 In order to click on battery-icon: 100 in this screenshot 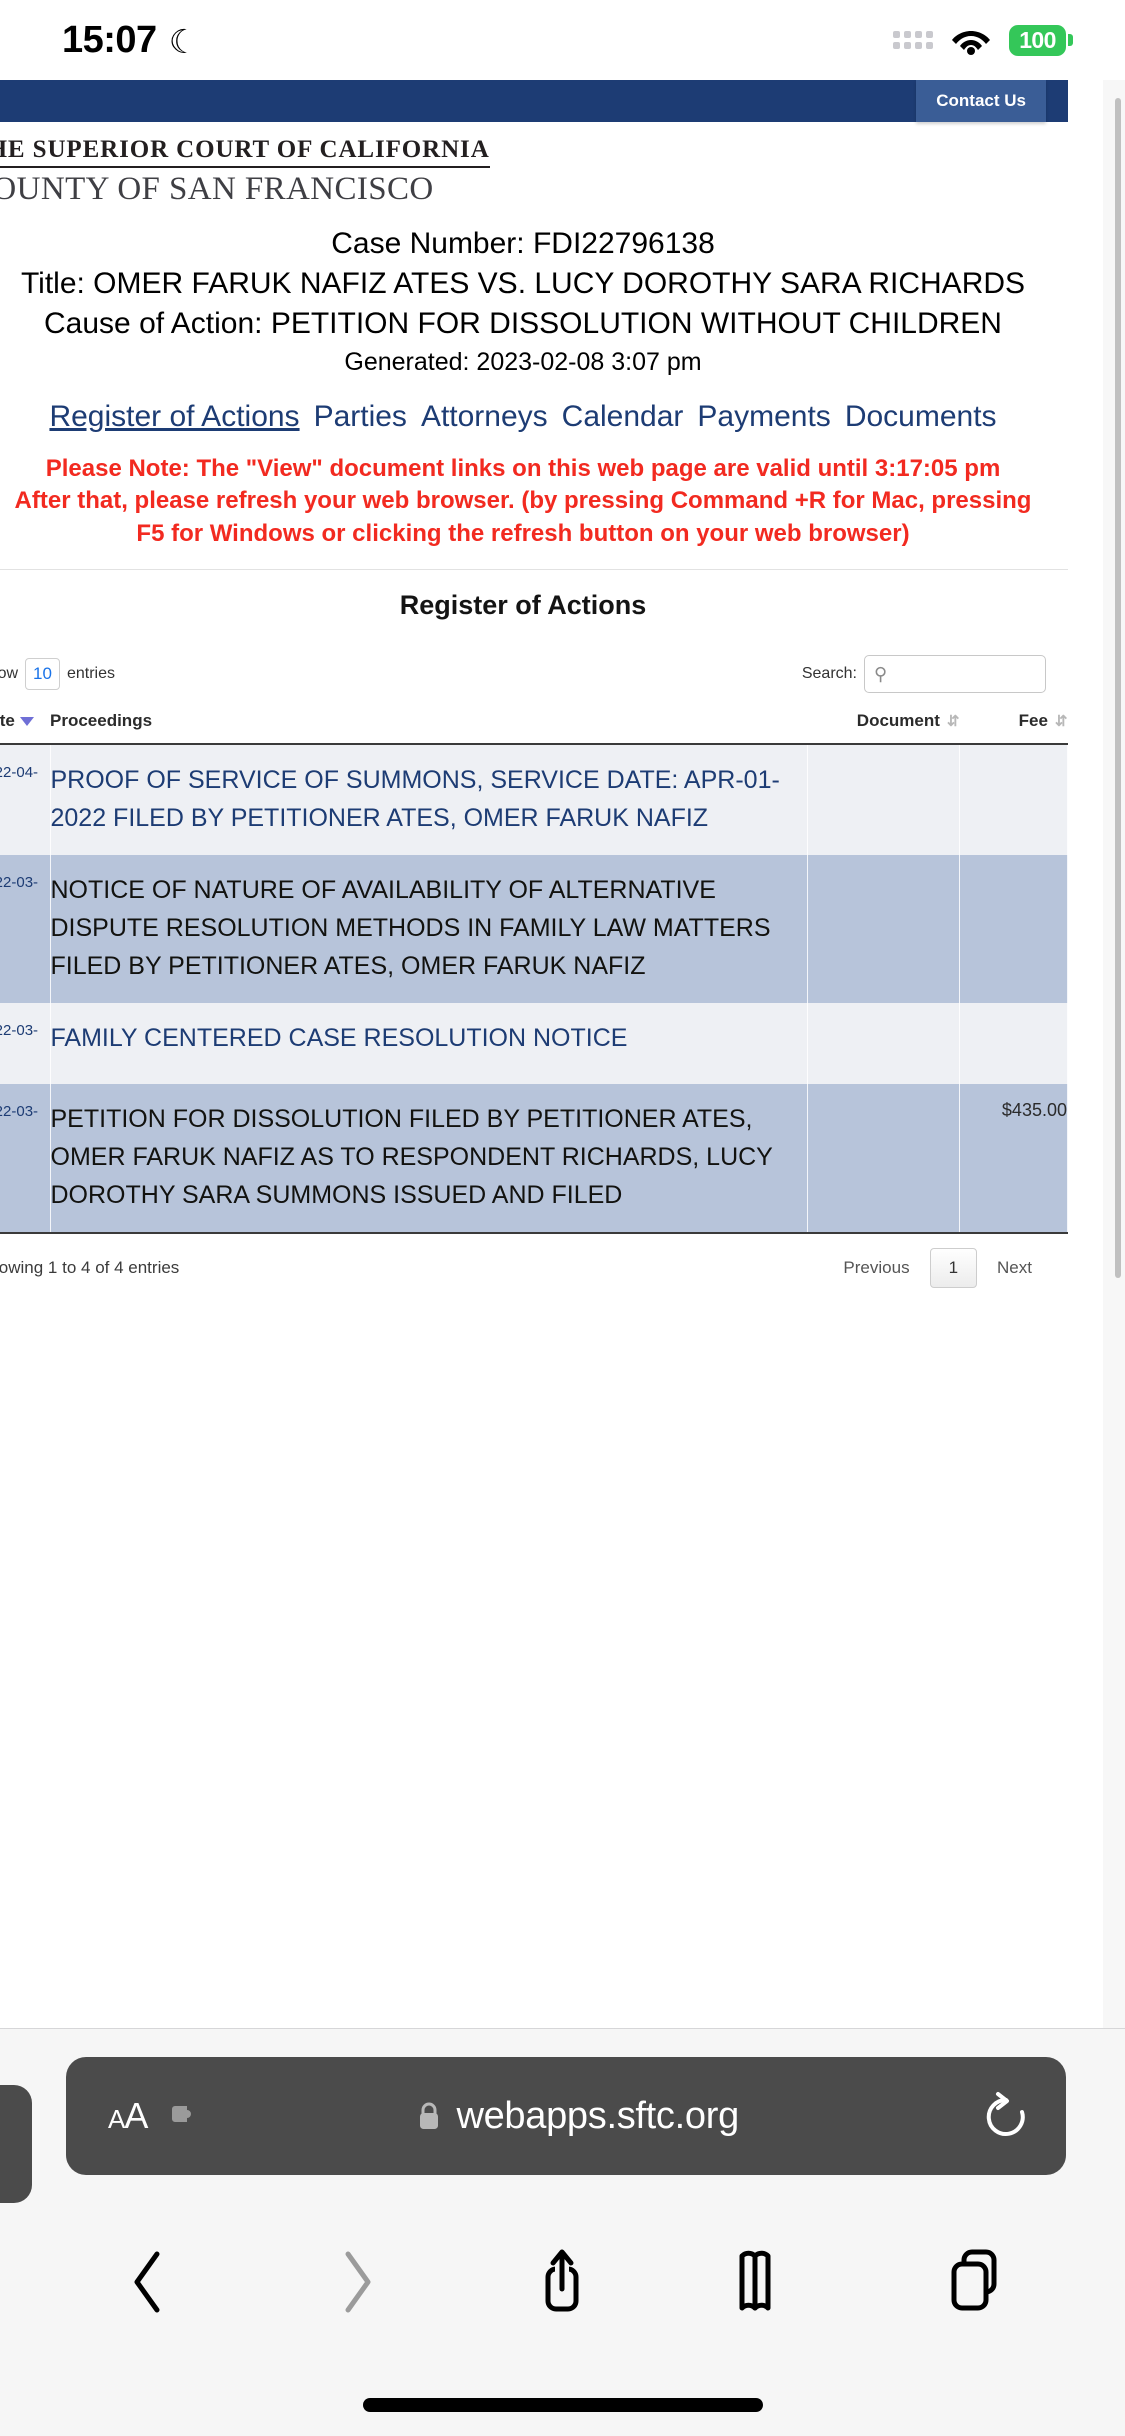, I will do `click(1041, 40)`.